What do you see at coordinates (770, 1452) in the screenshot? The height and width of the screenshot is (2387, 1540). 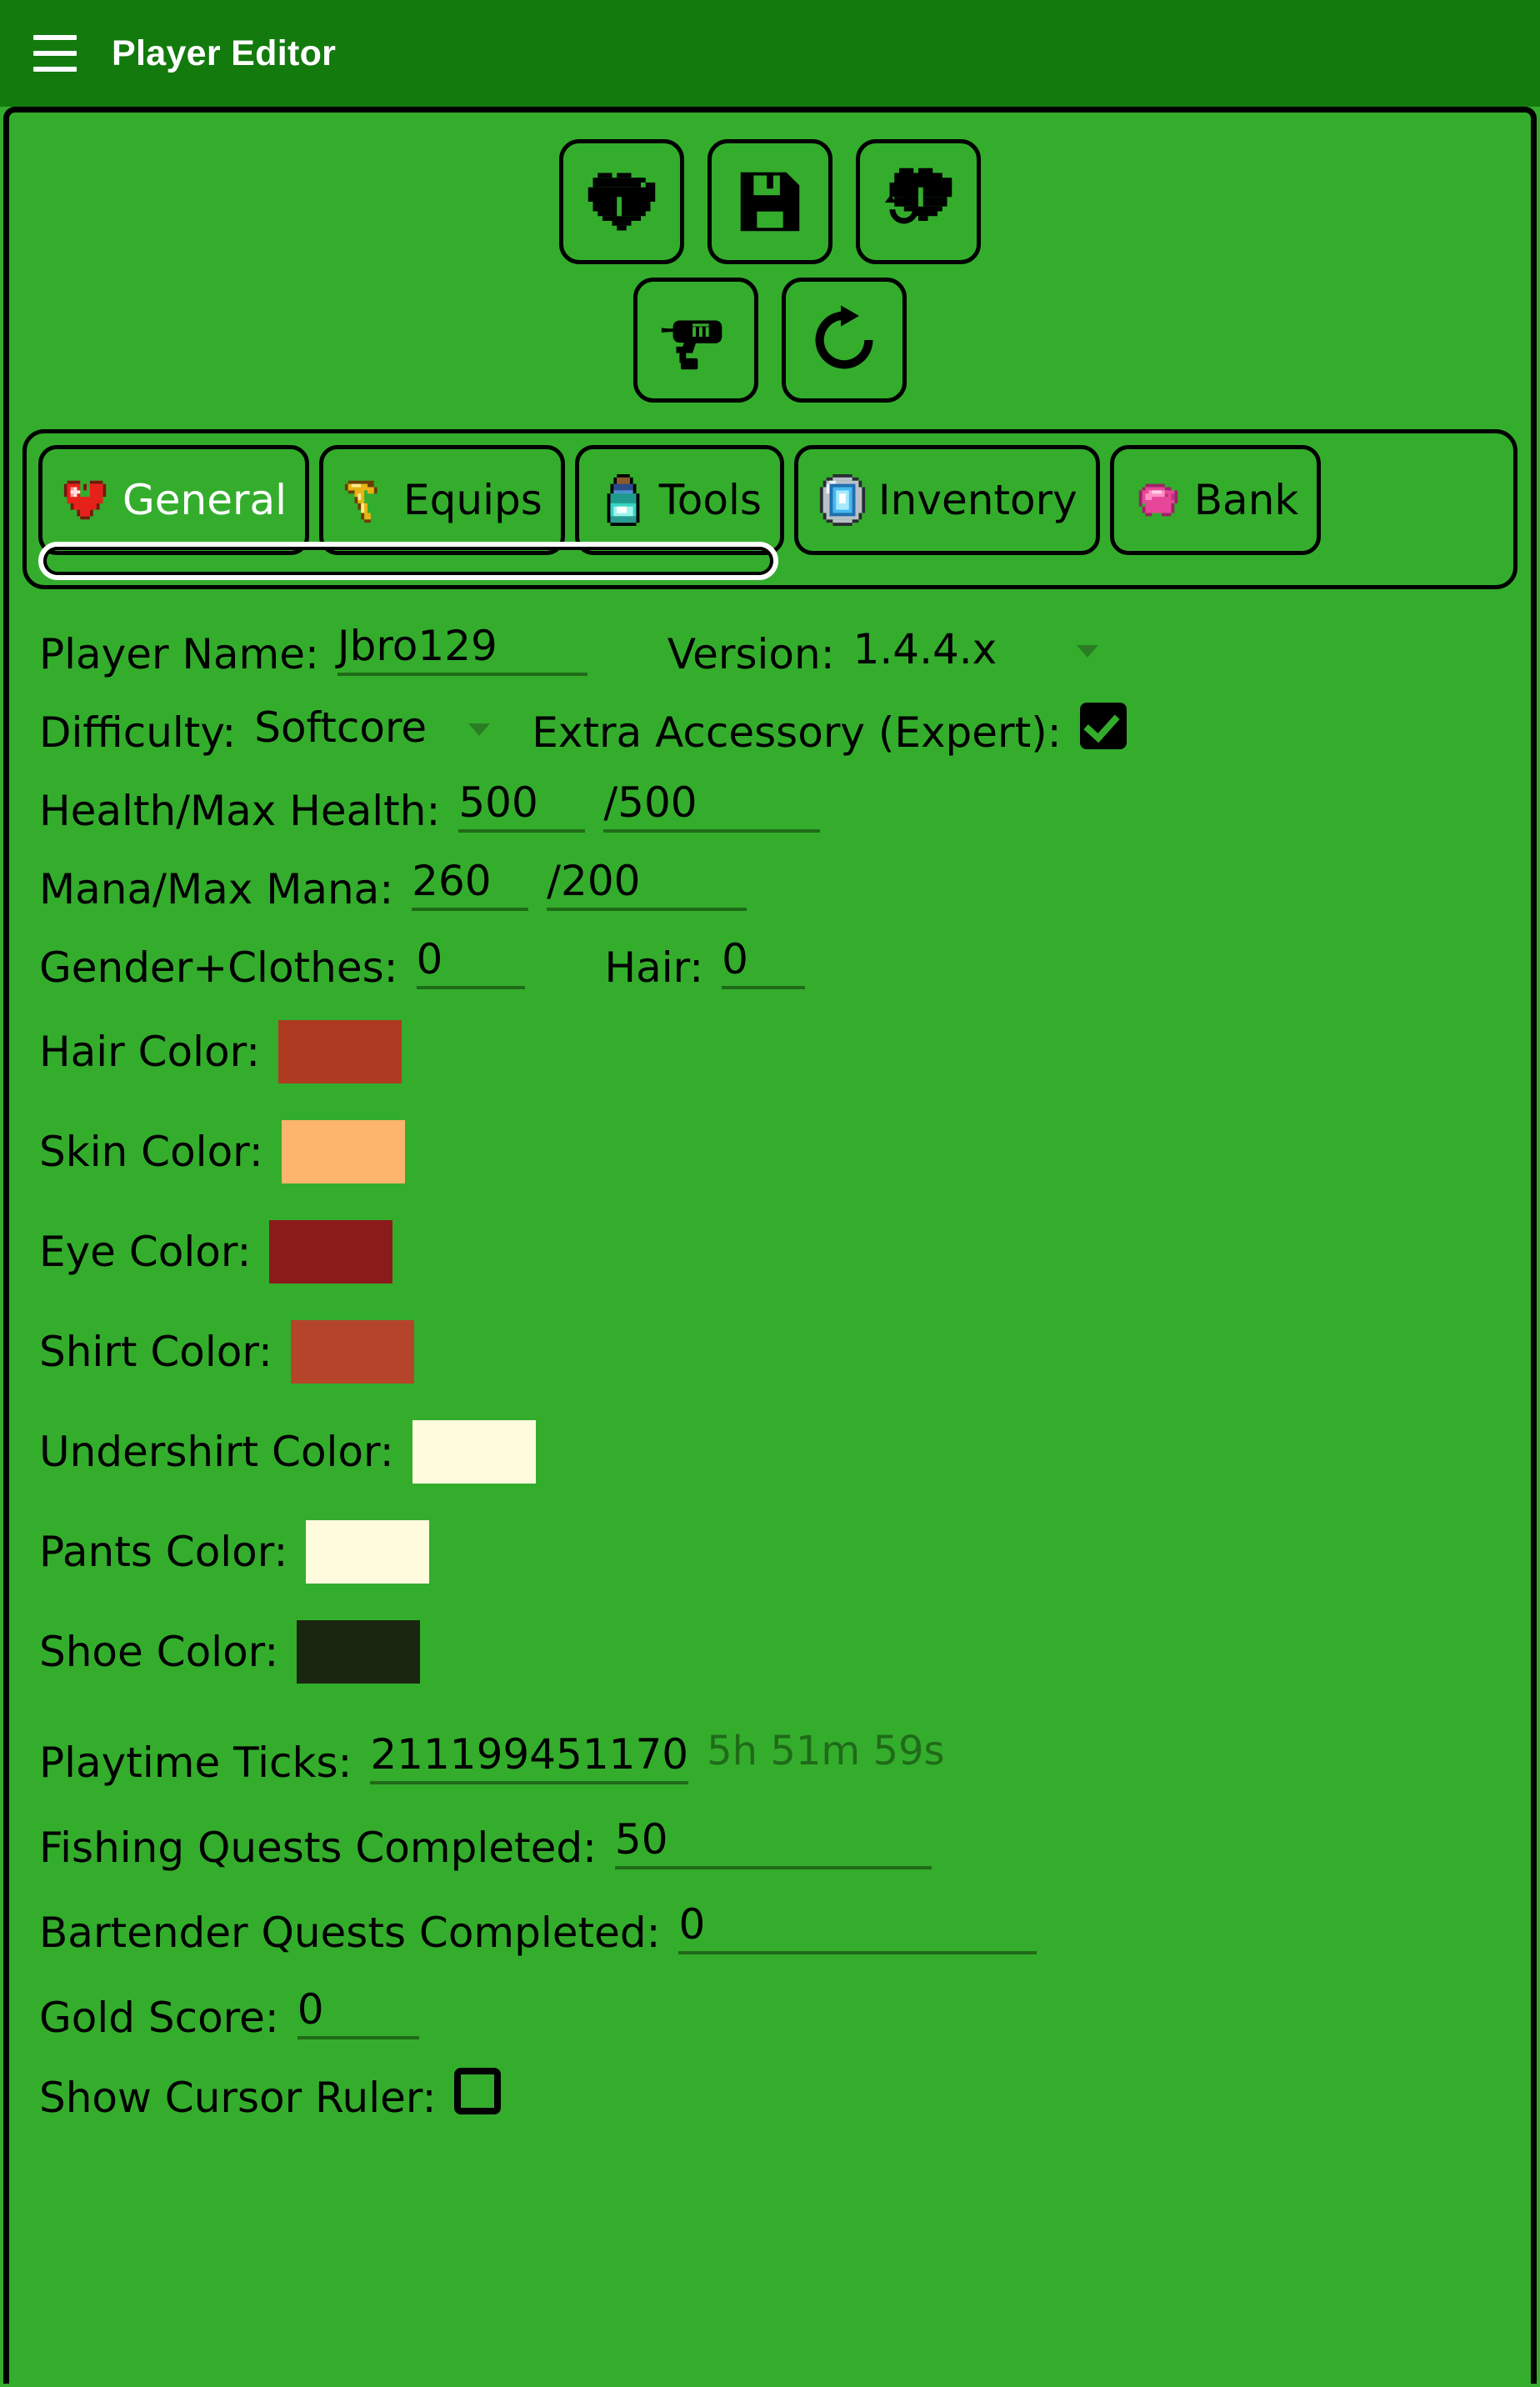 I see `row-undershirt-color: Undershirt Color:` at bounding box center [770, 1452].